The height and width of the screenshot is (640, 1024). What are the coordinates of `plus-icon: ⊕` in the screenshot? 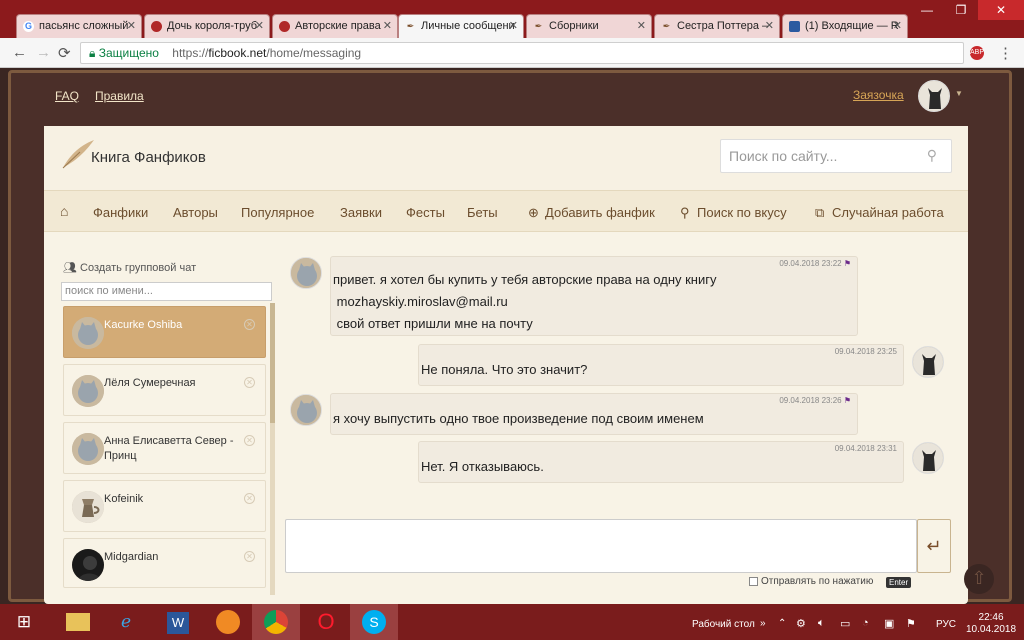 It's located at (533, 213).